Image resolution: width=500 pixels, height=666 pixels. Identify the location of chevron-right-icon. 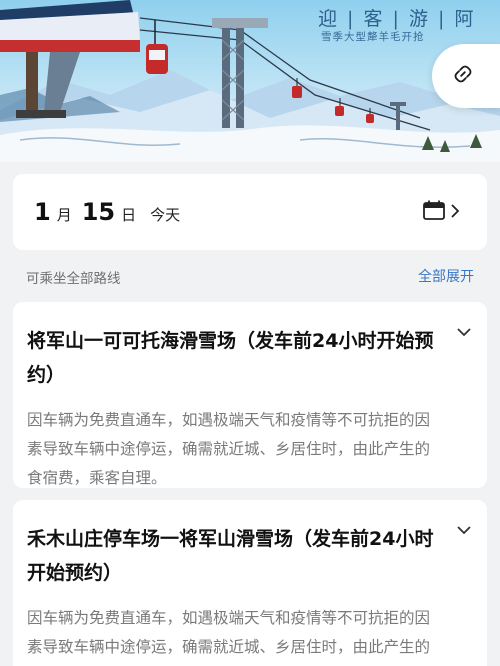
(455, 212).